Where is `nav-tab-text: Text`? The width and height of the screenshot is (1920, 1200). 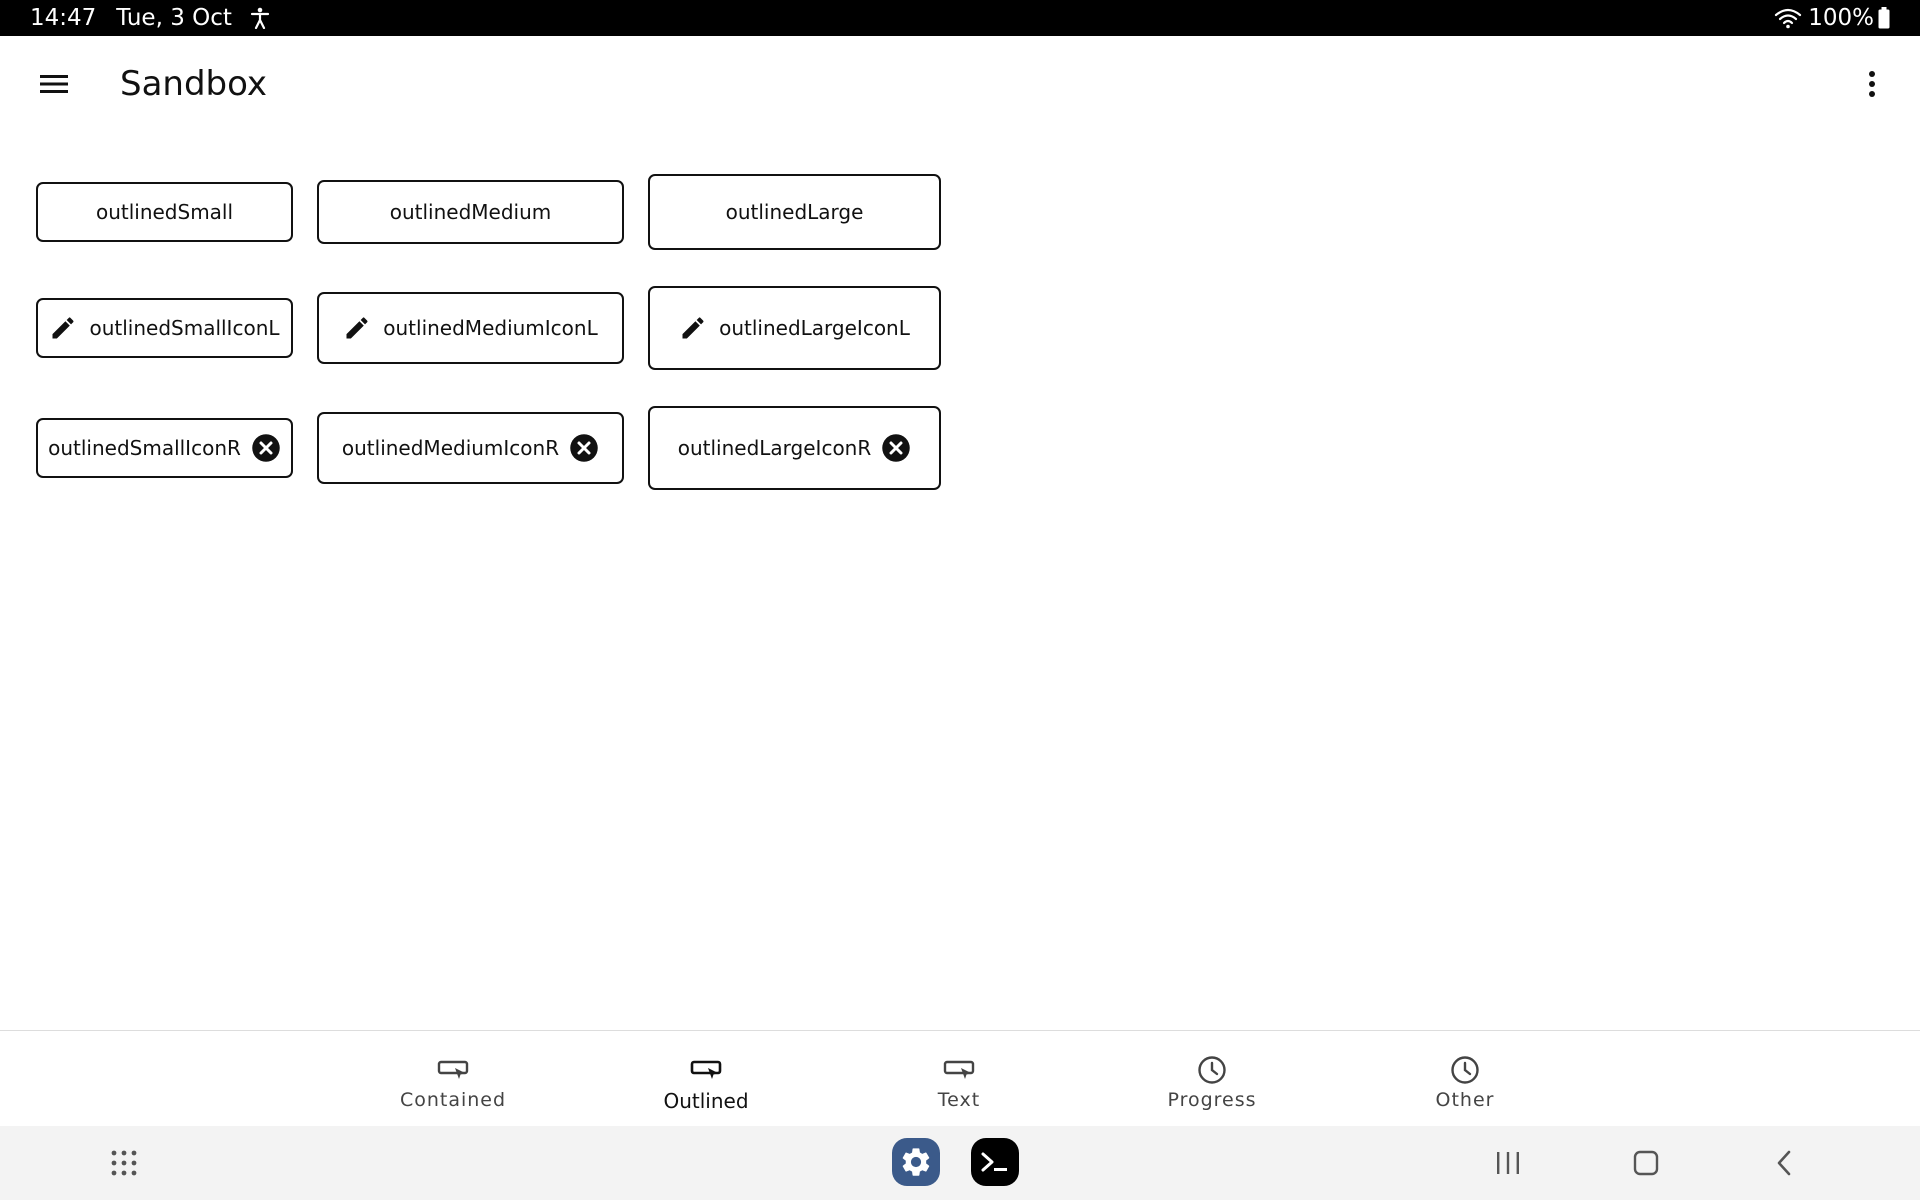 nav-tab-text: Text is located at coordinates (959, 1079).